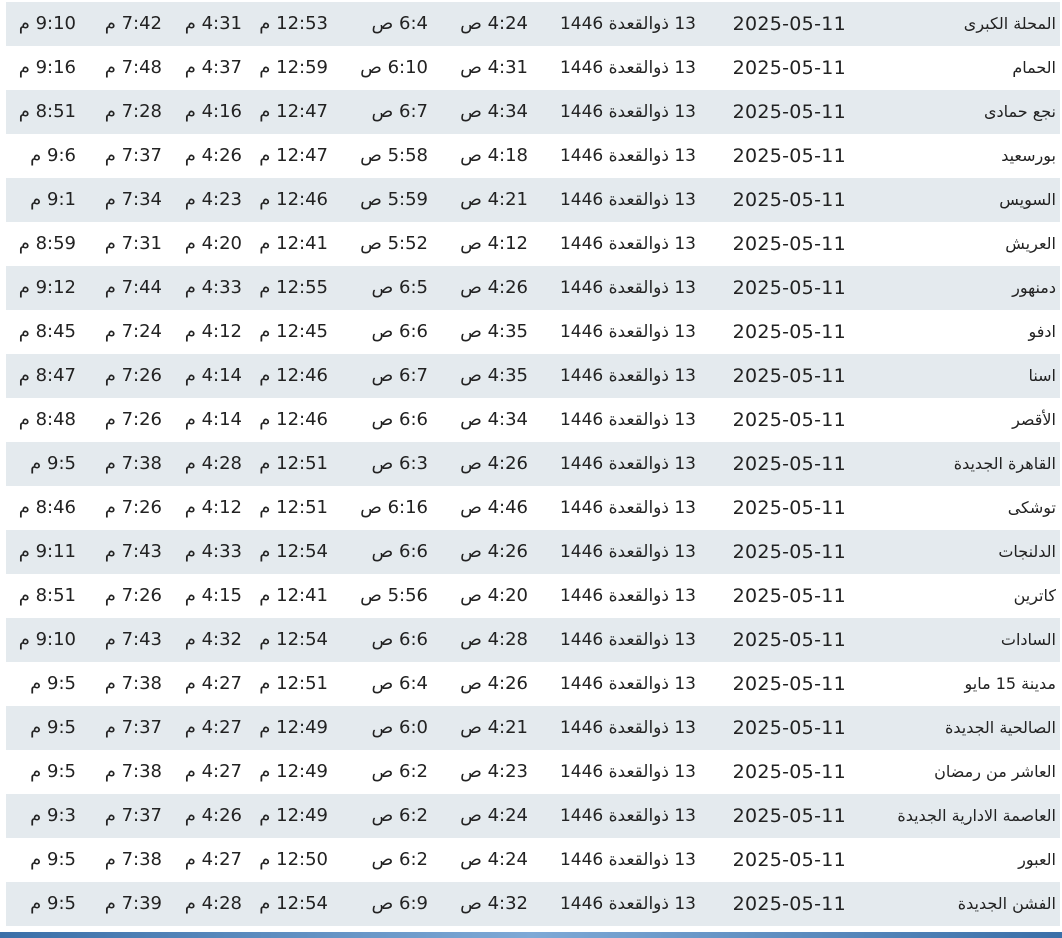 Image resolution: width=1062 pixels, height=938 pixels. Describe the element at coordinates (213, 463) in the screenshot. I see `asr-time-cell: 4:28 م` at that location.